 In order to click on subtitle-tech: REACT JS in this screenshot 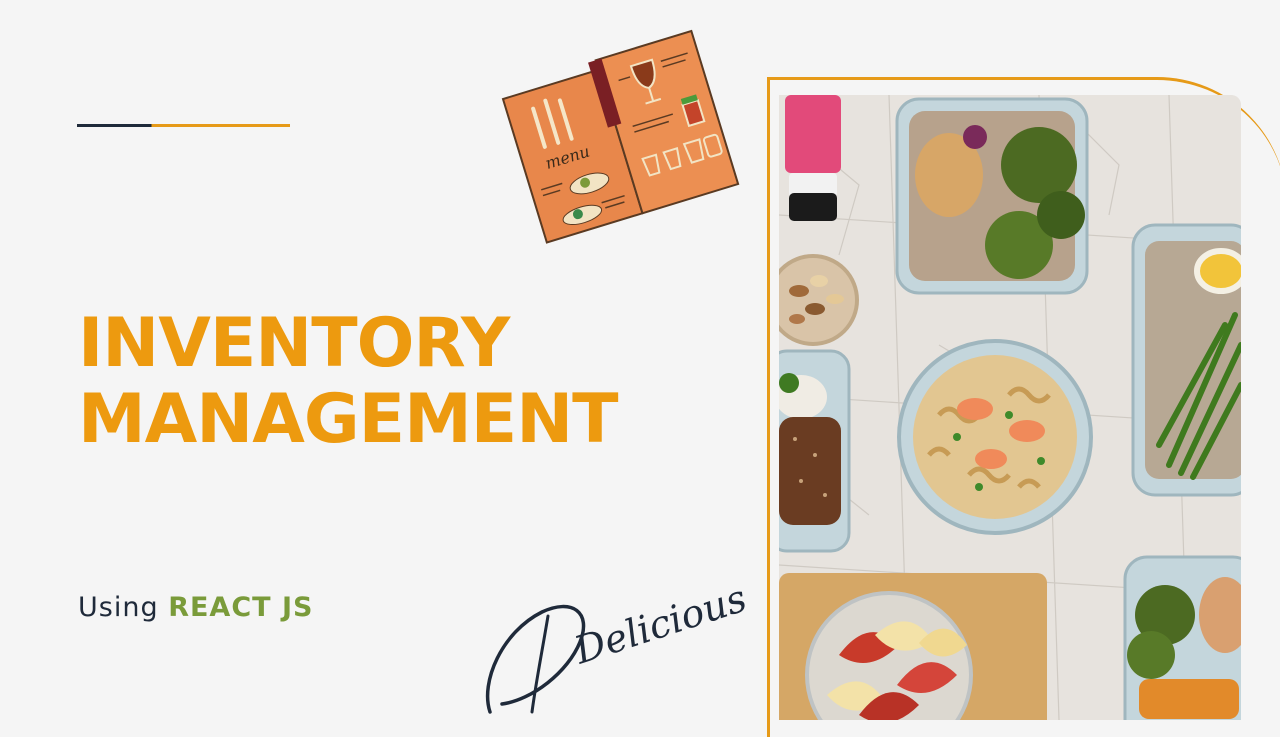, I will do `click(241, 607)`.